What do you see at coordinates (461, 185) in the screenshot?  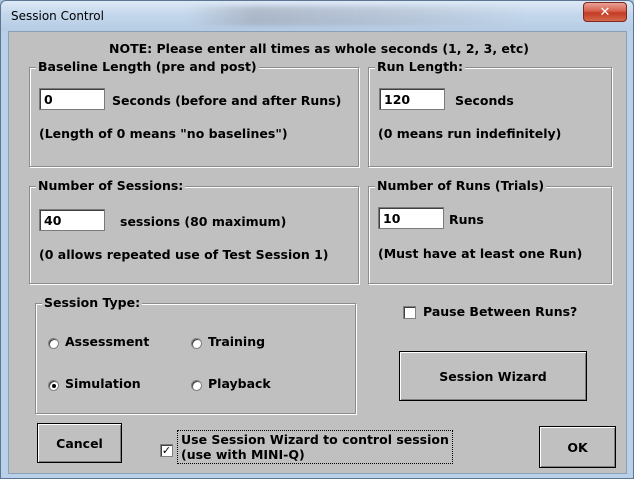 I see `number-of-runs-legend: Number of Runs (Trials)` at bounding box center [461, 185].